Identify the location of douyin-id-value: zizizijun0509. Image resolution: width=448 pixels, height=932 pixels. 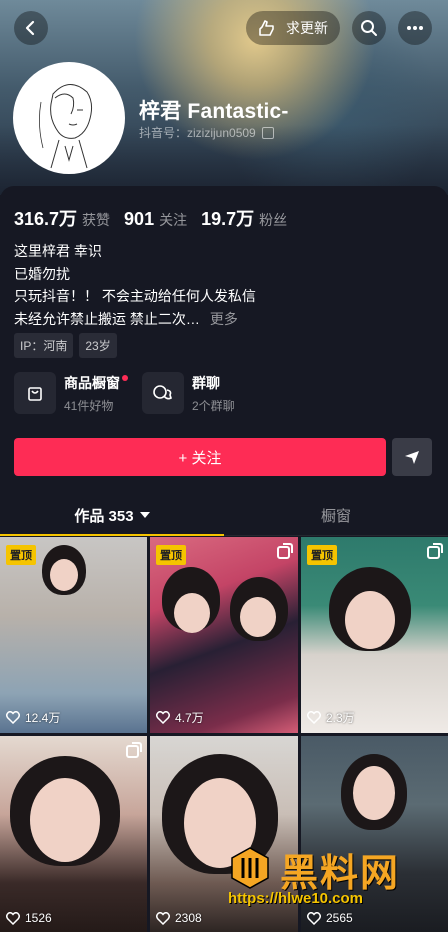
(221, 132).